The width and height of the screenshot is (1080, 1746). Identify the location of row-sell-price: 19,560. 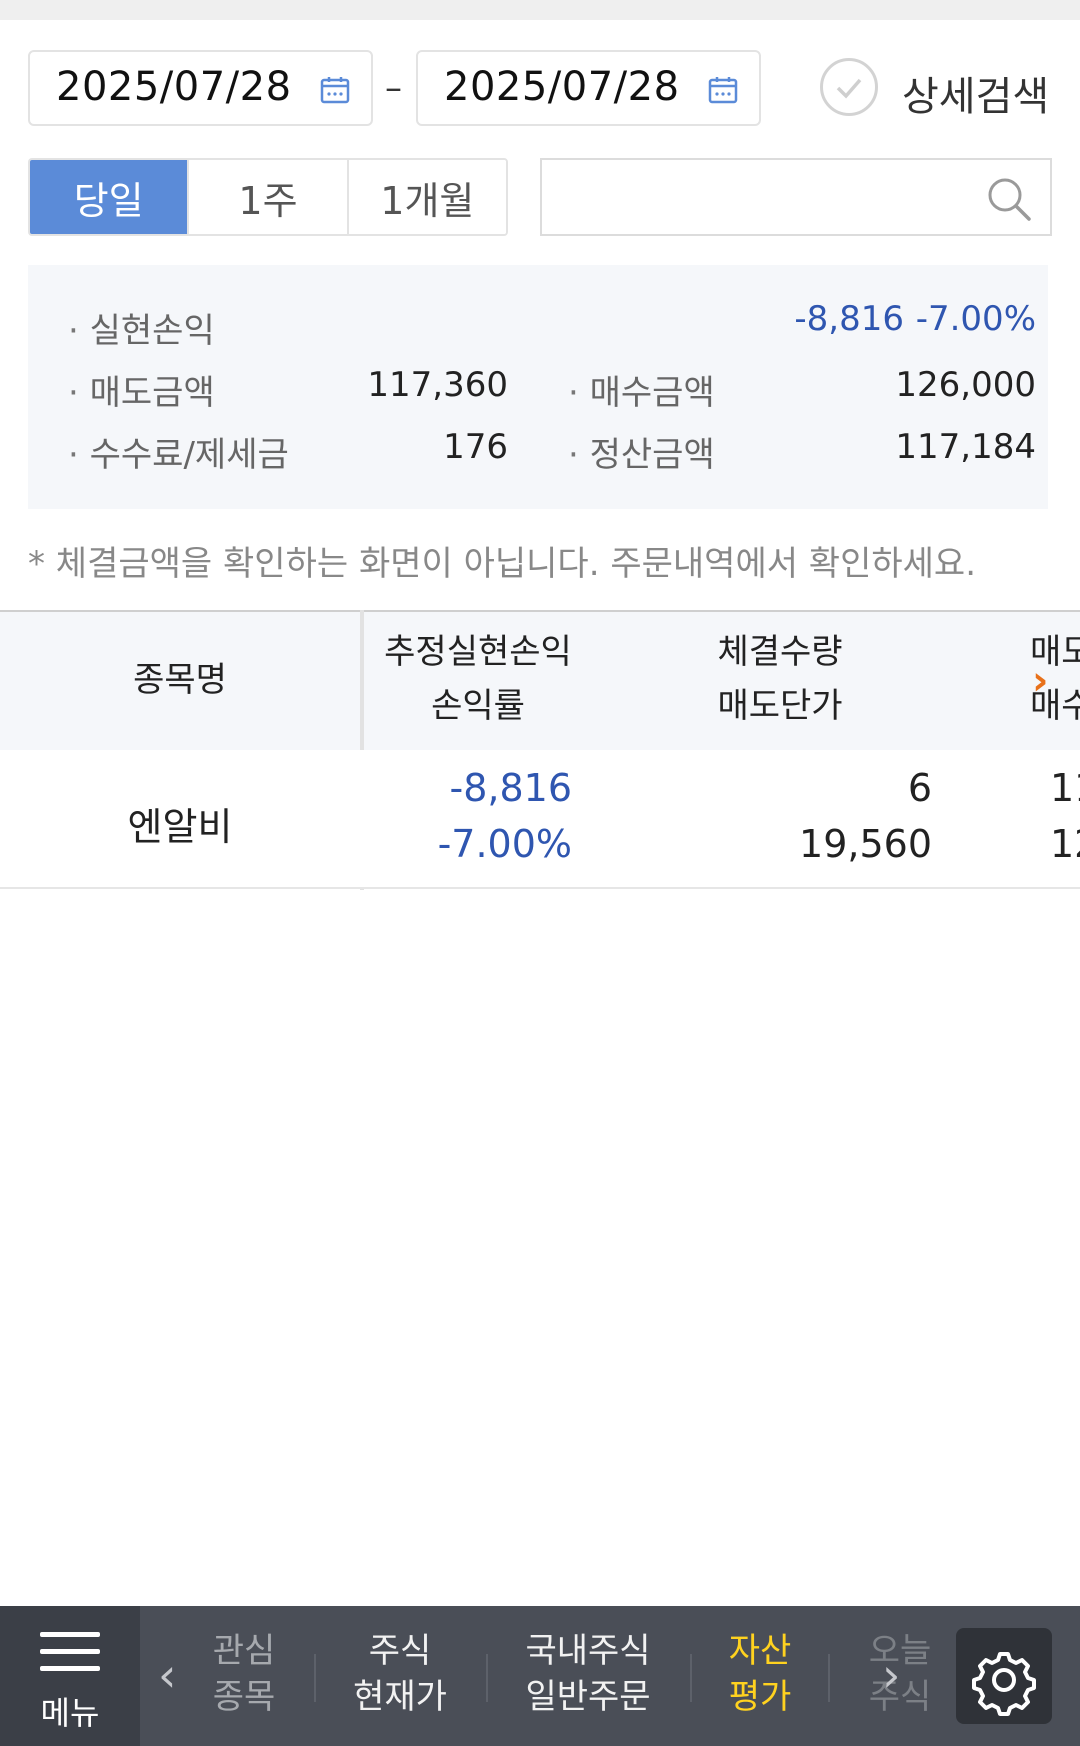
(865, 844).